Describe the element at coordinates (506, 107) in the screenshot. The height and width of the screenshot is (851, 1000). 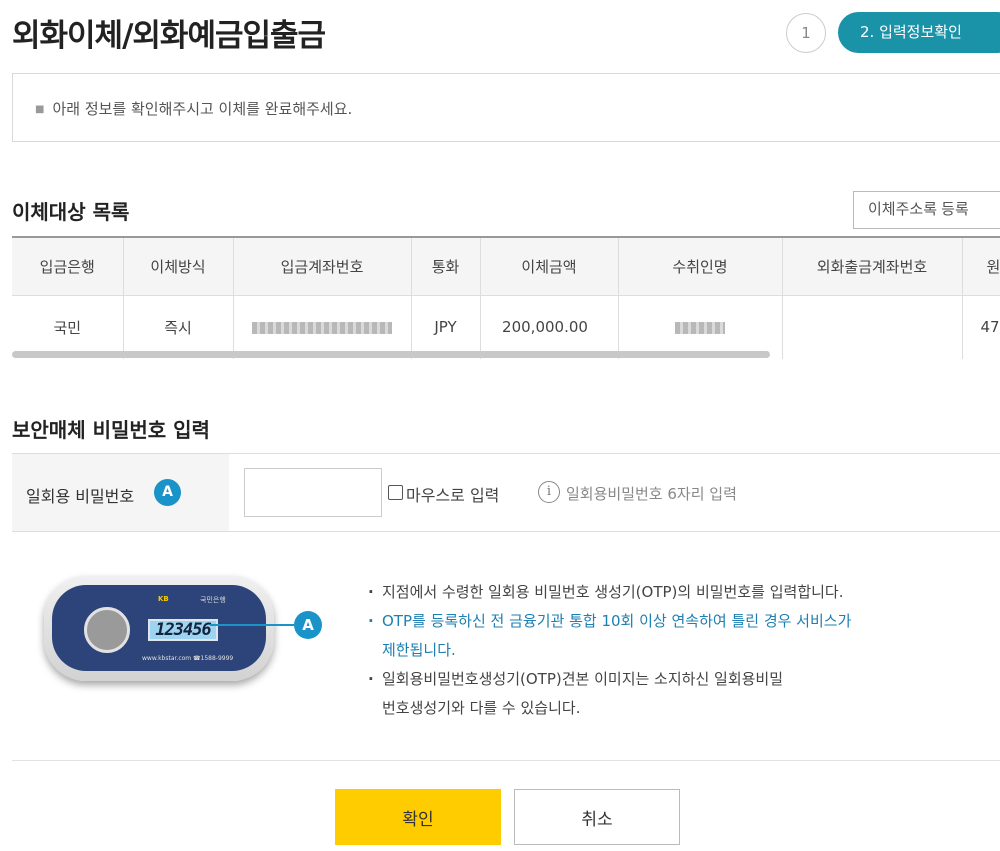
I see `notice-box: ■ 아래 정보를 확인해주시고 이체를 완료해주세요.` at that location.